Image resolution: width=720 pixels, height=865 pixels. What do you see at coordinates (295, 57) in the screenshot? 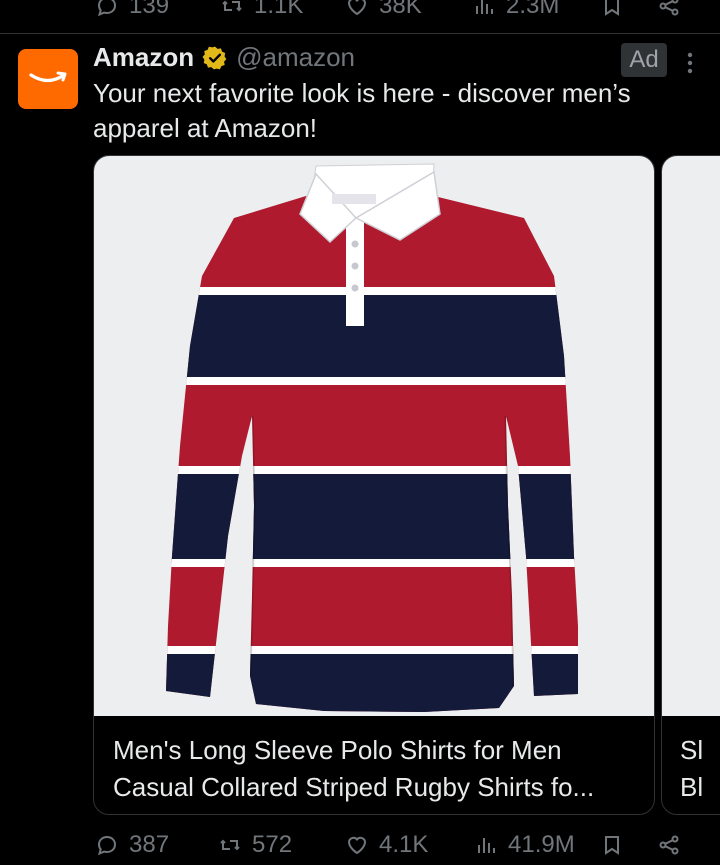
I see `author-handle: @amazon` at bounding box center [295, 57].